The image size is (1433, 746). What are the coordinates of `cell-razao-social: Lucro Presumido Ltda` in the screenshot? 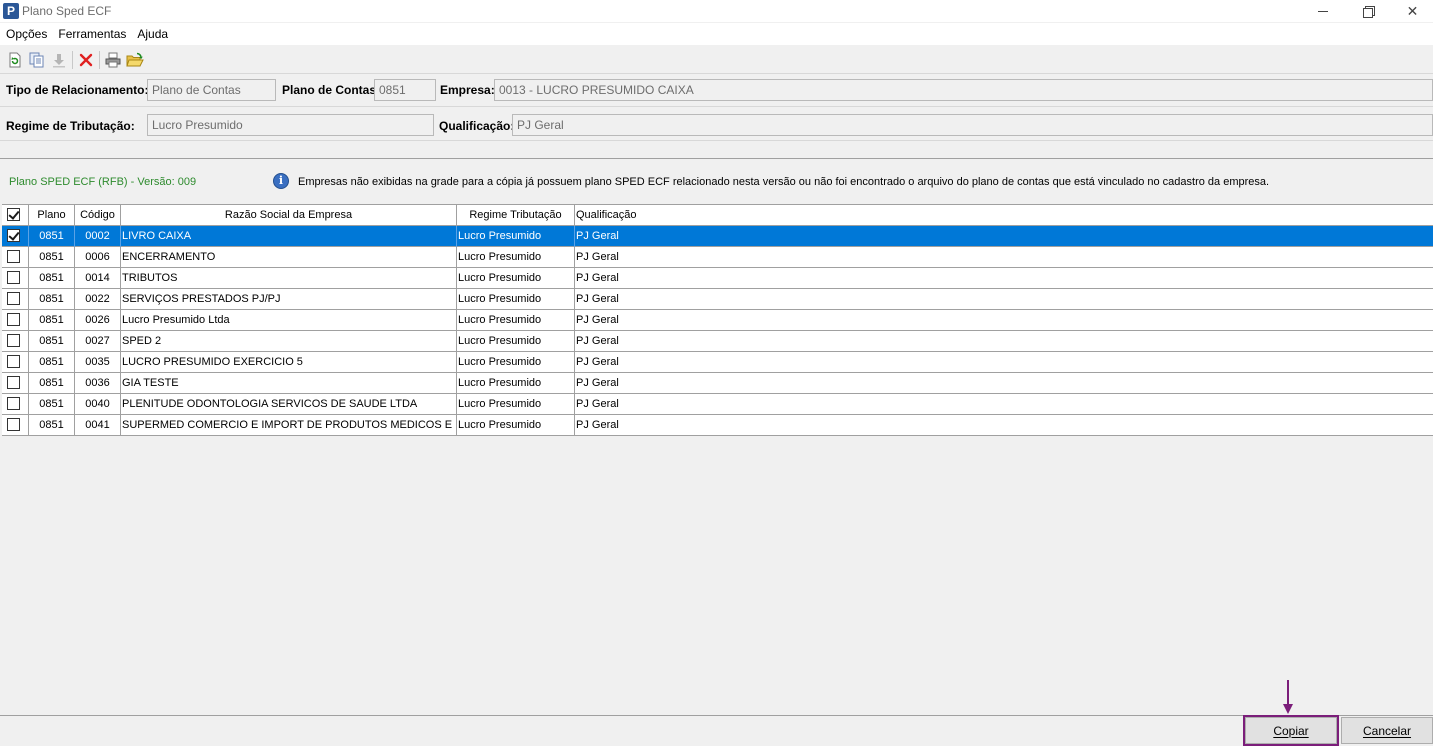 It's located at (289, 320).